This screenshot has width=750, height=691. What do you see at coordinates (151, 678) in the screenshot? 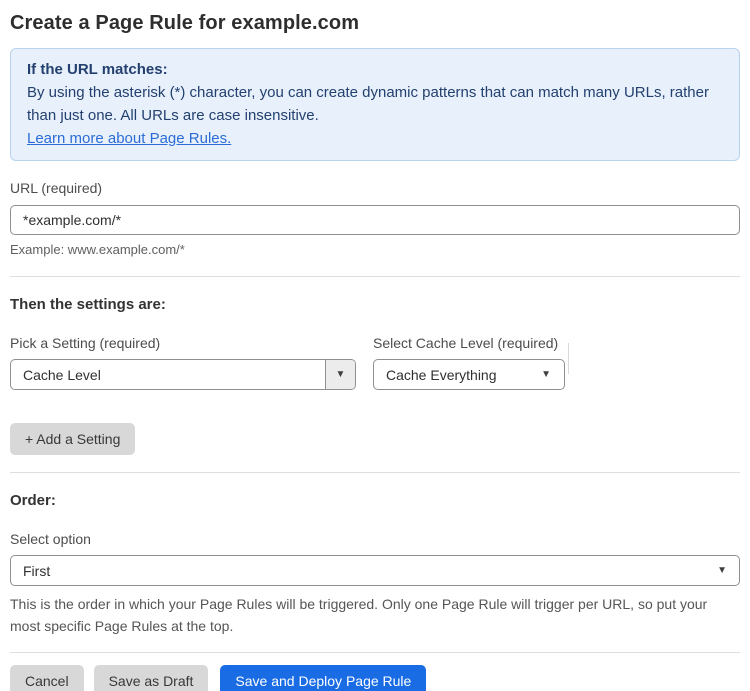
I see `save-as-draft-button: Save as Draft` at bounding box center [151, 678].